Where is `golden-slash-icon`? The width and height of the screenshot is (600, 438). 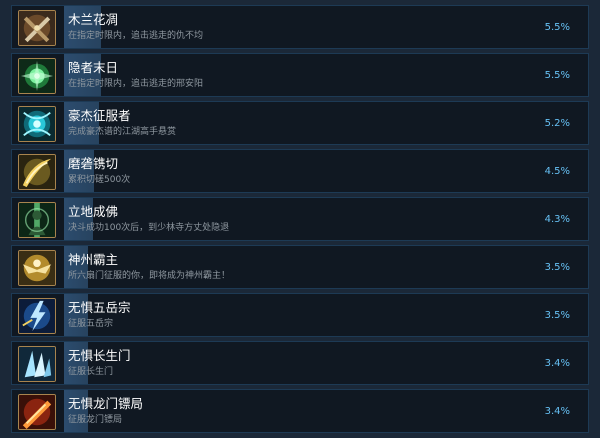 golden-slash-icon is located at coordinates (37, 172).